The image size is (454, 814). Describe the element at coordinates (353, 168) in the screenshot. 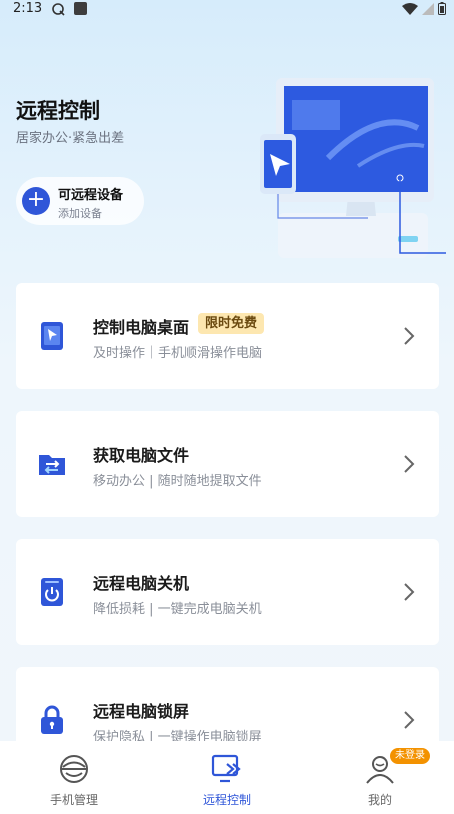

I see `computer-illustration` at that location.